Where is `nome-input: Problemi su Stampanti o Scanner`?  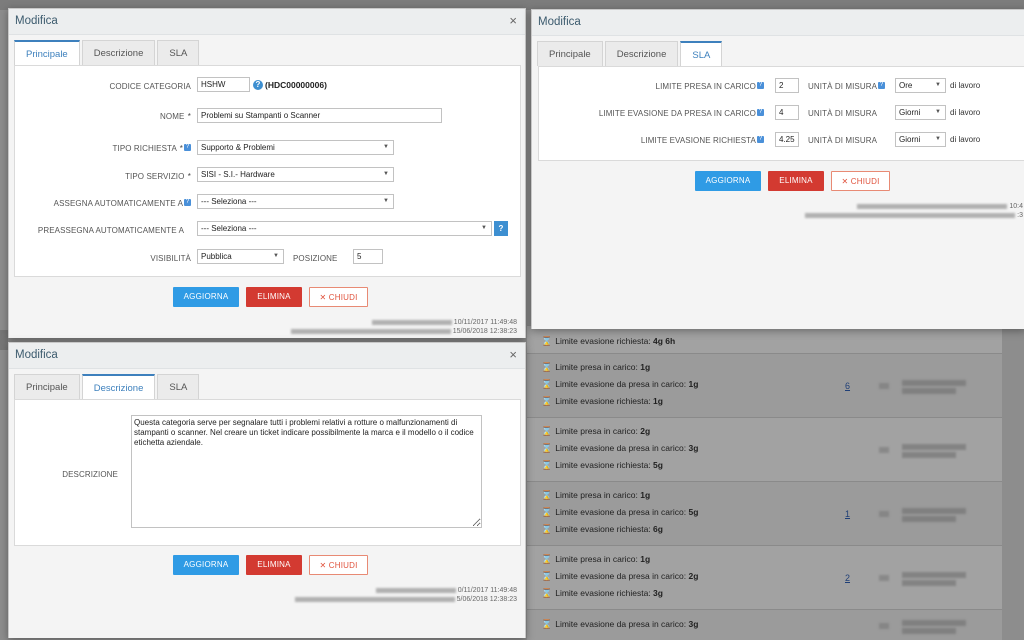 nome-input: Problemi su Stampanti o Scanner is located at coordinates (319, 115).